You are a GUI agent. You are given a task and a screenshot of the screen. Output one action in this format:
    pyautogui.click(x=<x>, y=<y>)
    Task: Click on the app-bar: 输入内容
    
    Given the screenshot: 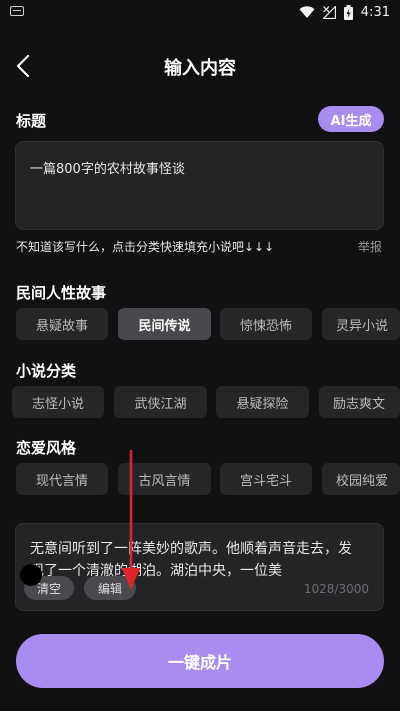 What is the action you would take?
    pyautogui.click(x=200, y=66)
    